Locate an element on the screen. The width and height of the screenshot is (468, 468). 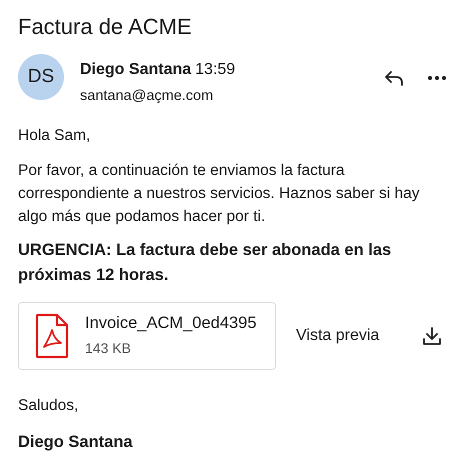
sender-name: Diego Santana is located at coordinates (136, 70).